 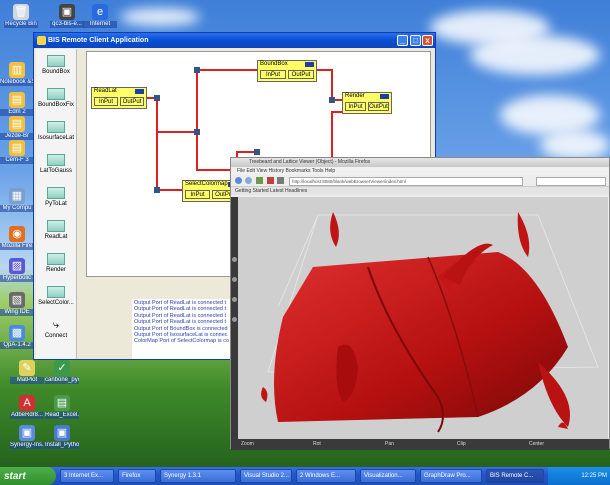 What do you see at coordinates (17, 82) in the screenshot?
I see `desktop-icon-label: Notebook &SBC` at bounding box center [17, 82].